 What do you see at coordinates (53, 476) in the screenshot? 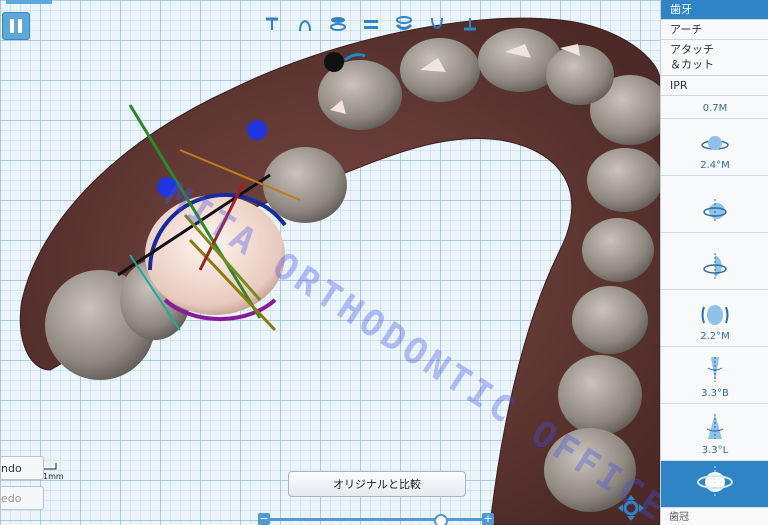
I see `scale-label: 1mm` at bounding box center [53, 476].